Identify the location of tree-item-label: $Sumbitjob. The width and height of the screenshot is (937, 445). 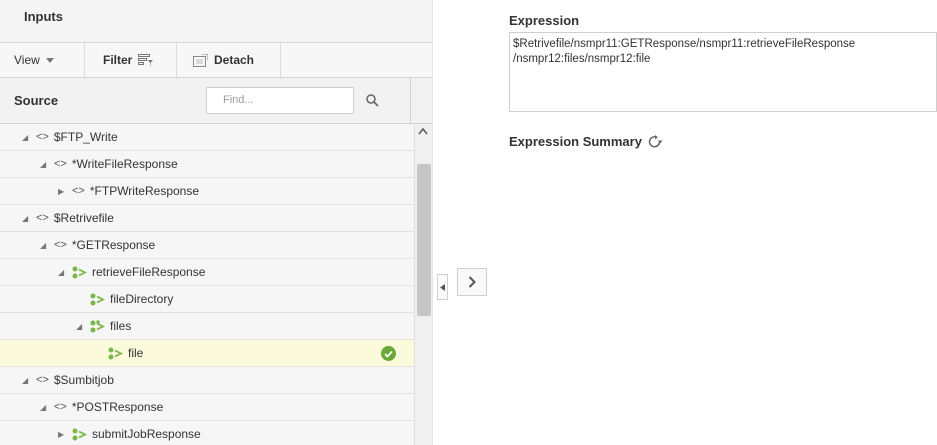
(83, 380).